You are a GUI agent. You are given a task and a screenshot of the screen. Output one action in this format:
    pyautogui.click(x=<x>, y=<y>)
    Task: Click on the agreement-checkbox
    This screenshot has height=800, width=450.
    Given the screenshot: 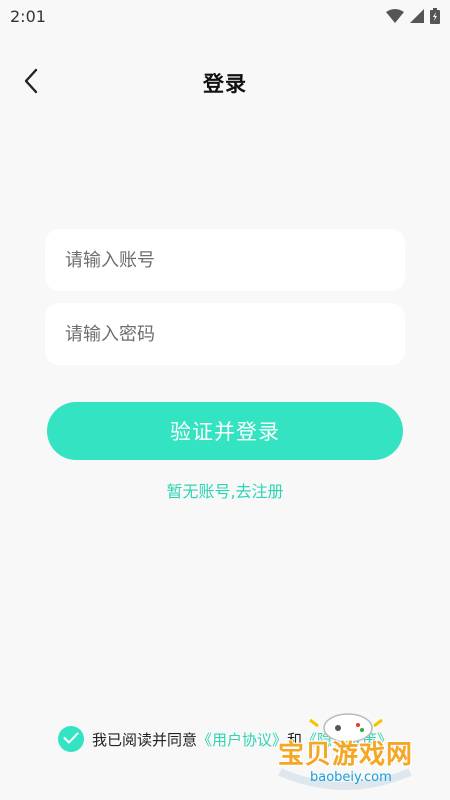 What is the action you would take?
    pyautogui.click(x=71, y=739)
    